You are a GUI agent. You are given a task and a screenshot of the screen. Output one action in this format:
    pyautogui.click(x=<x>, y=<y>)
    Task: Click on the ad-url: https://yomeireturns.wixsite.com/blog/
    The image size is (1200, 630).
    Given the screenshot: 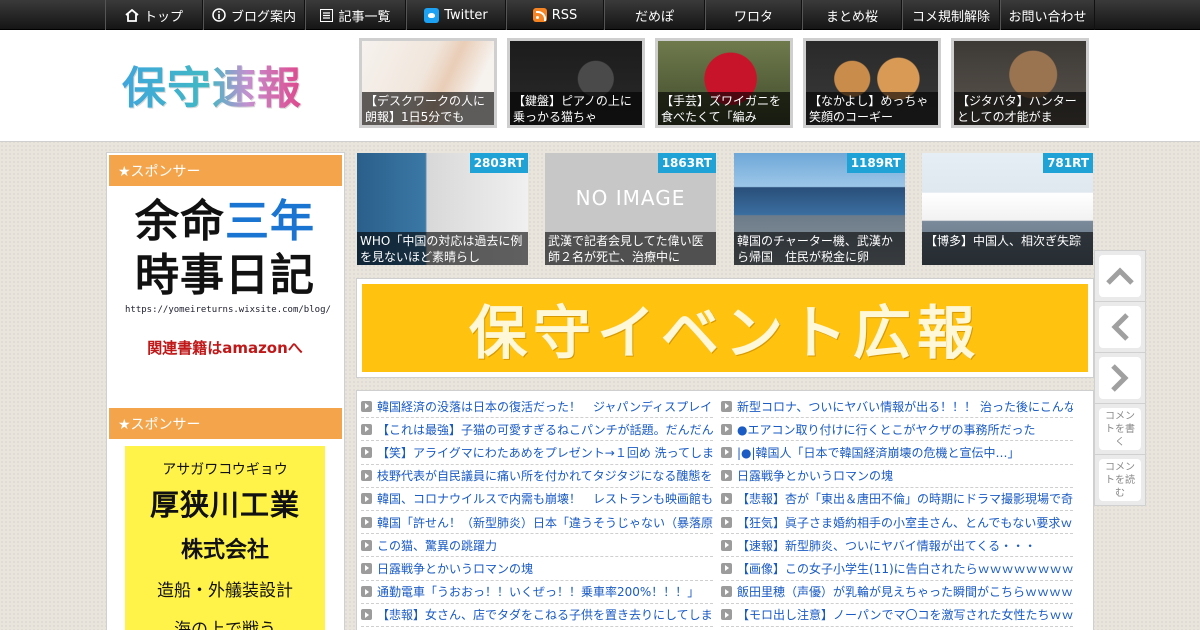 What is the action you would take?
    pyautogui.click(x=228, y=310)
    